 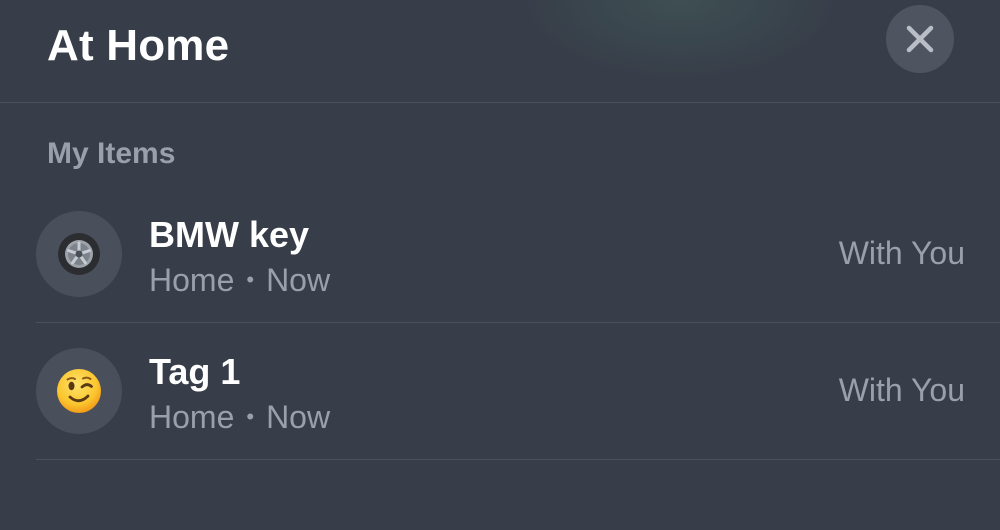 I want to click on winking-face-icon, so click(x=79, y=391).